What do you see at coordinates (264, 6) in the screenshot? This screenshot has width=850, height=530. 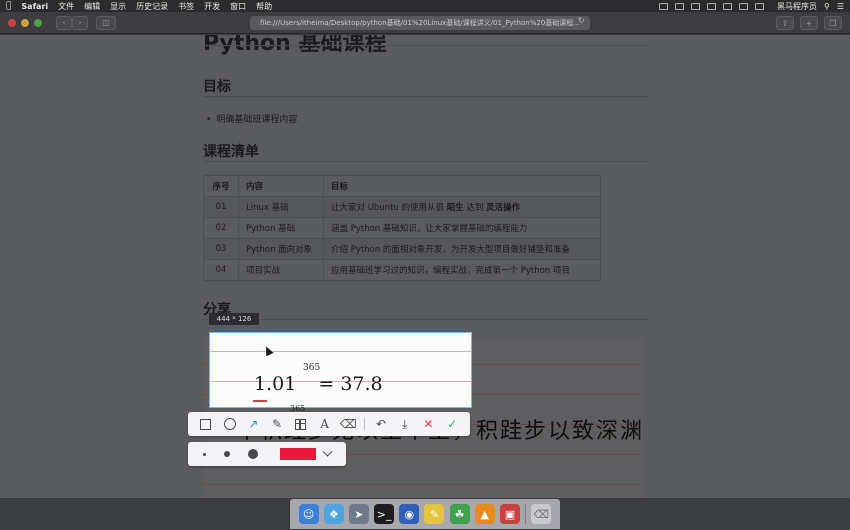 I see `menu-help: 帮助` at bounding box center [264, 6].